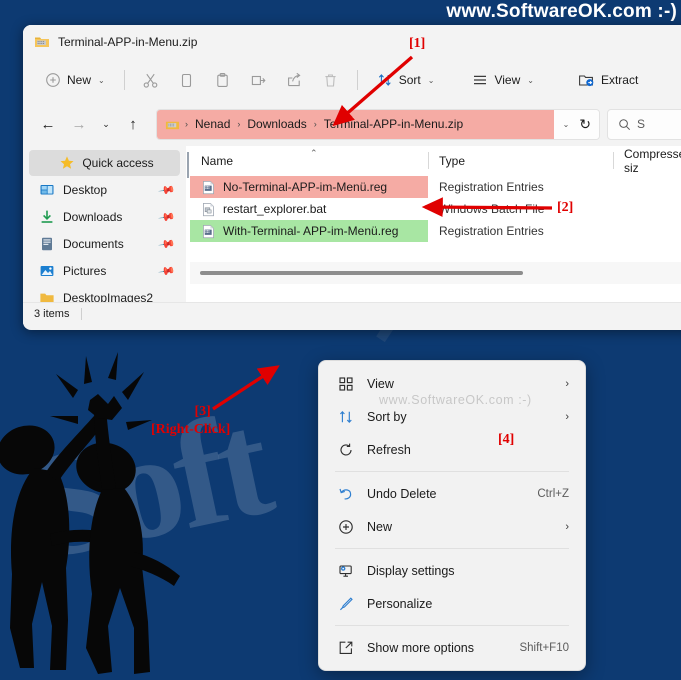  Describe the element at coordinates (417, 43) in the screenshot. I see `annotation-label-1: [1]` at that location.